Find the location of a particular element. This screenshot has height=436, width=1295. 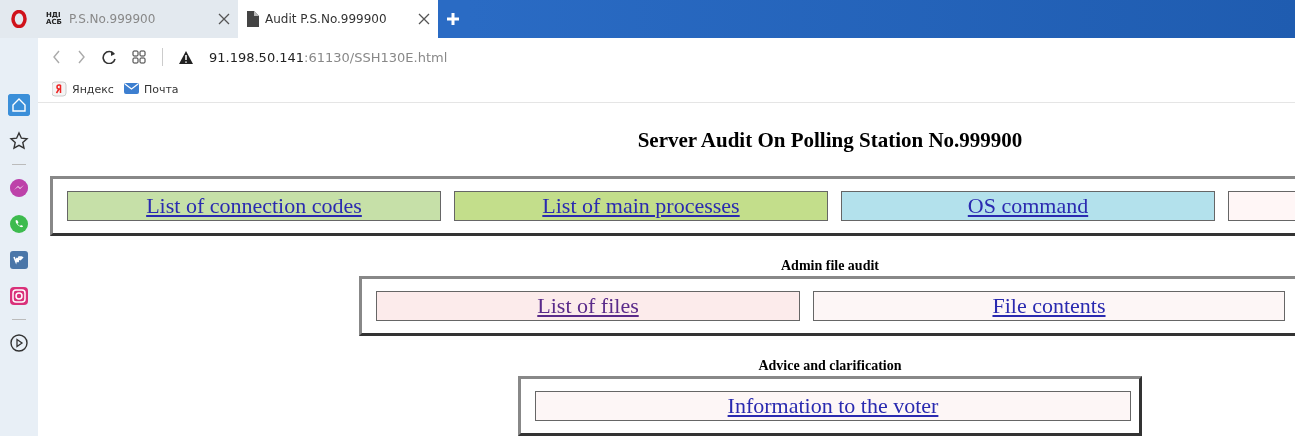

opera-logo-icon is located at coordinates (19, 19).